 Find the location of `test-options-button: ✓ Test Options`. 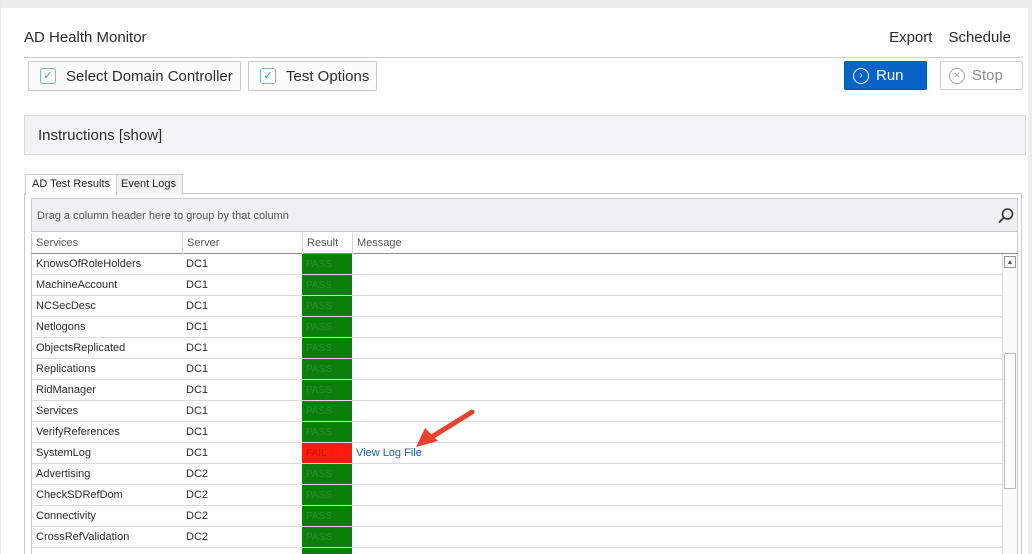

test-options-button: ✓ Test Options is located at coordinates (312, 76).